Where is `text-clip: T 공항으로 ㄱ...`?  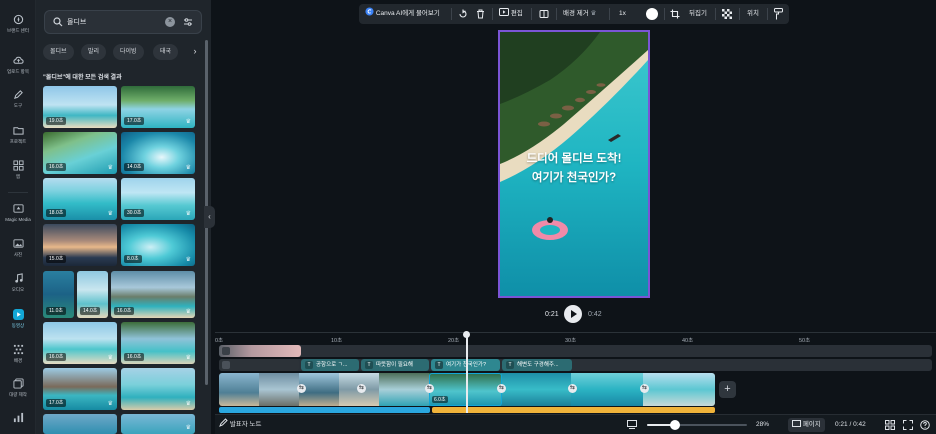 text-clip: T 공항으로 ㄱ... is located at coordinates (330, 365).